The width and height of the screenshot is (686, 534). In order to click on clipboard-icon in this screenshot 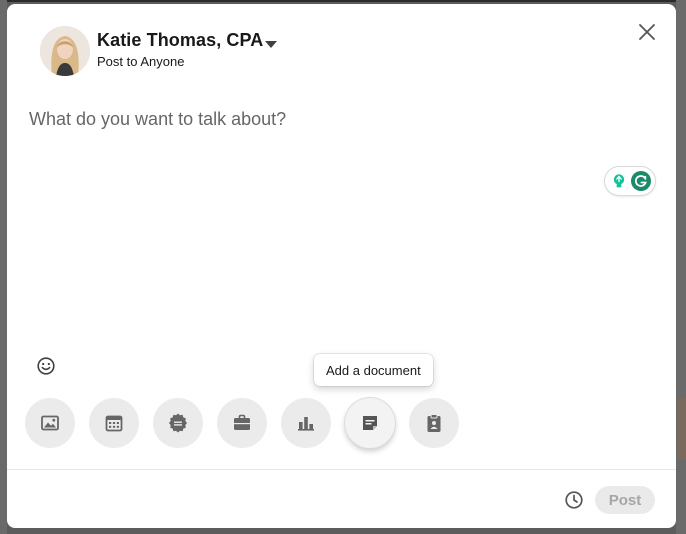, I will do `click(434, 423)`.